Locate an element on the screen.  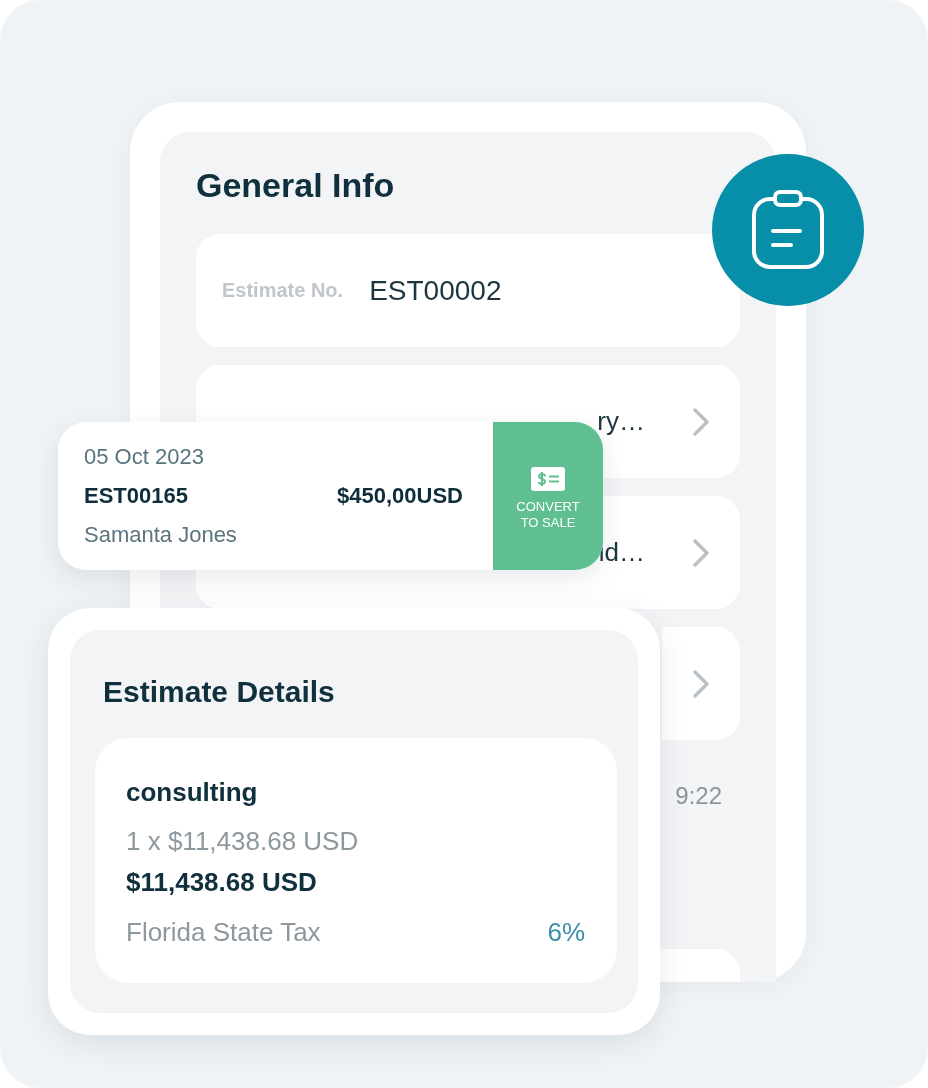
estimate-amount: $450,00USD is located at coordinates (400, 496).